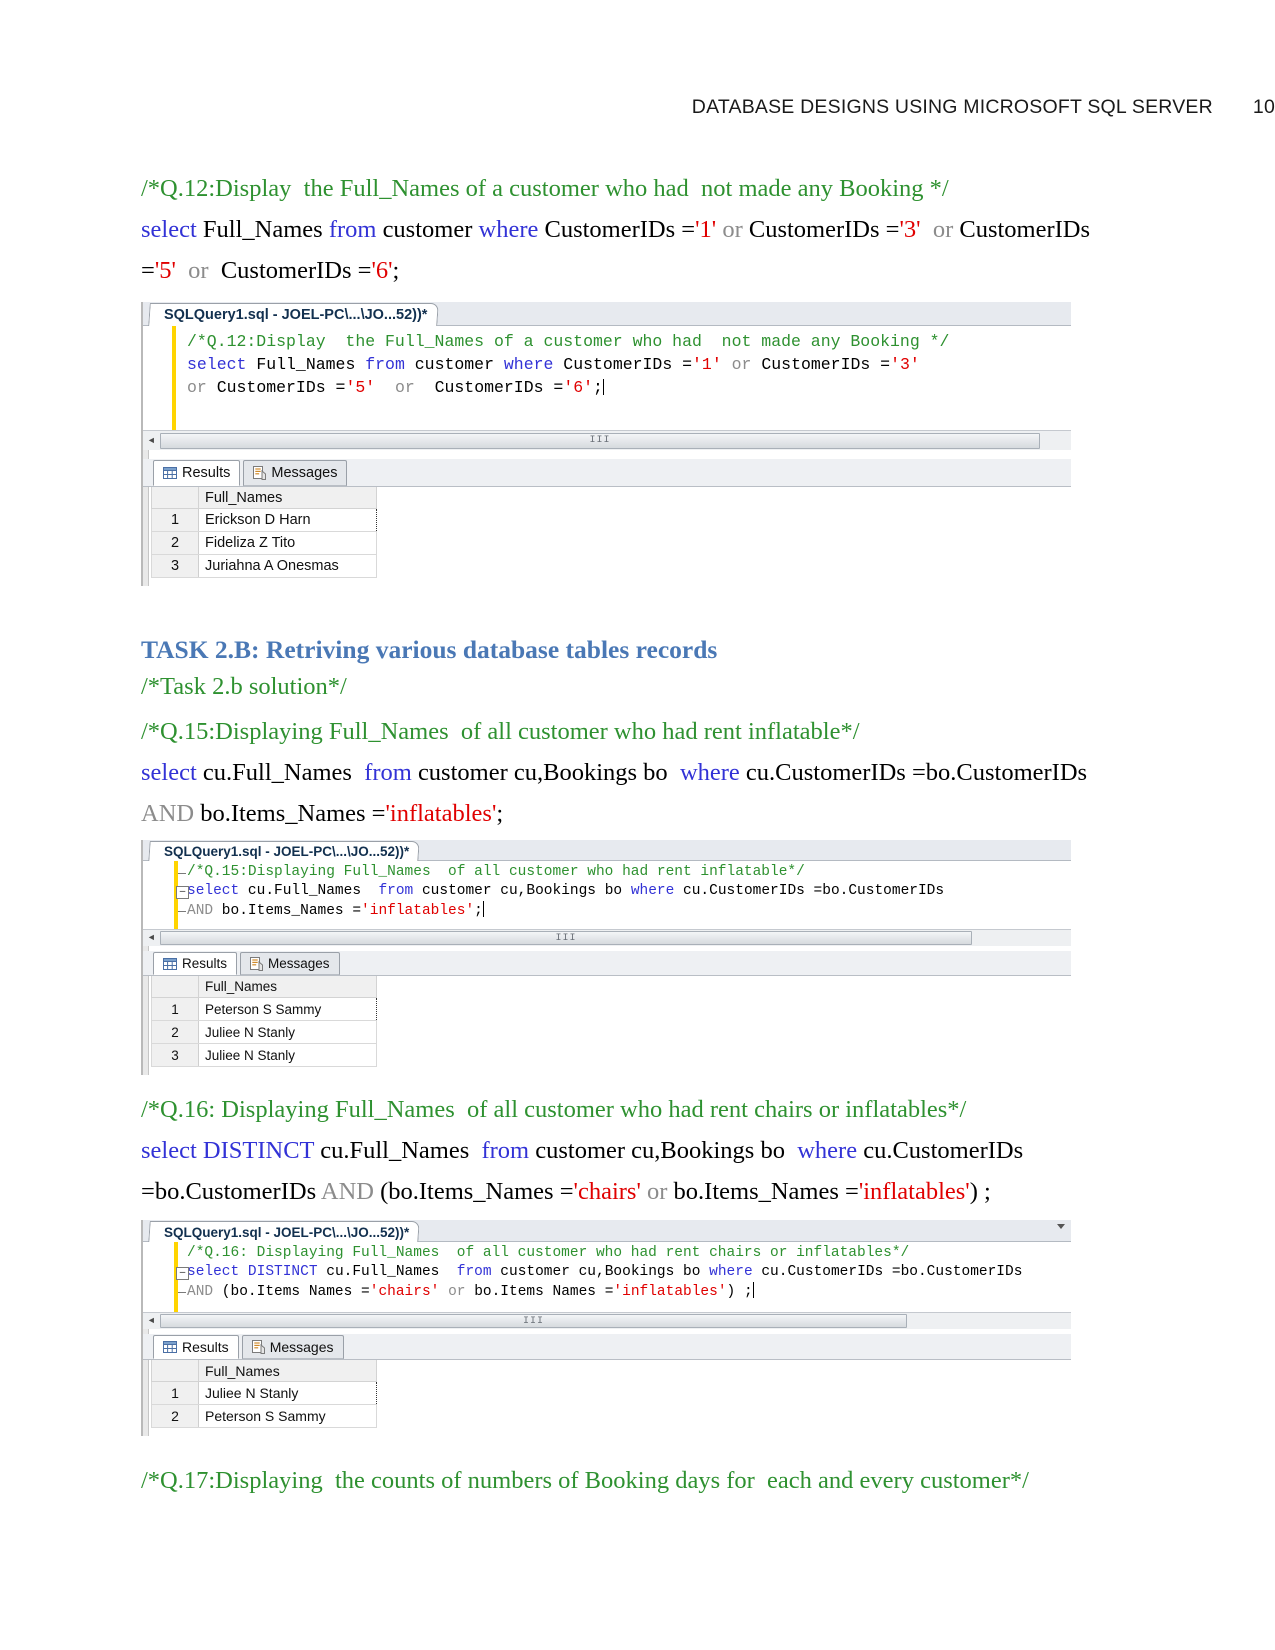 This screenshot has height=1650, width=1275. I want to click on tab-messages-label-2: Messages, so click(299, 963).